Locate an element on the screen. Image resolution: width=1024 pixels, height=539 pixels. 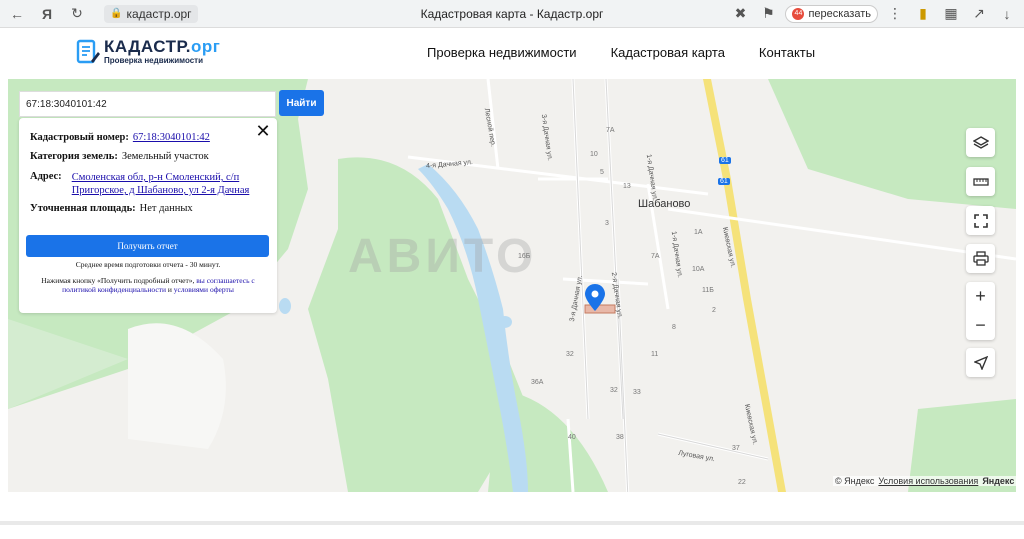
terms-link: Условия использования is located at coordinates (928, 481).